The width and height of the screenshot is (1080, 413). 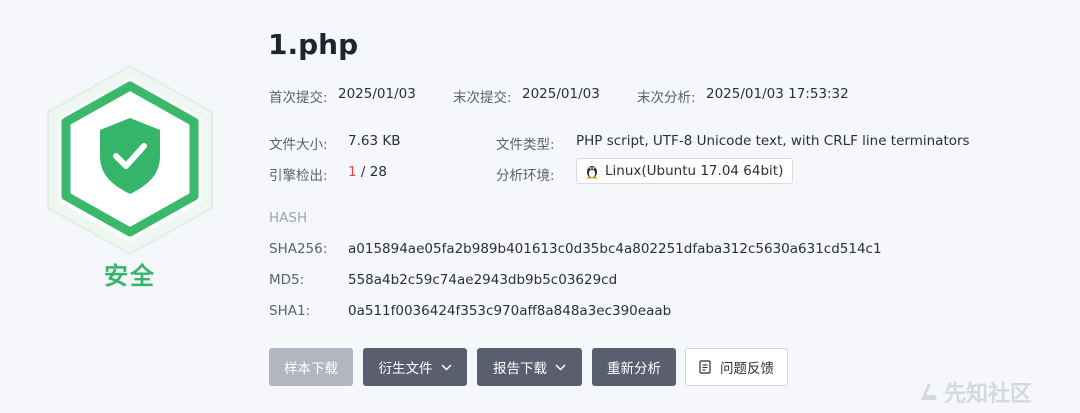 What do you see at coordinates (405, 369) in the screenshot?
I see `derived-files-label: 衍生文件` at bounding box center [405, 369].